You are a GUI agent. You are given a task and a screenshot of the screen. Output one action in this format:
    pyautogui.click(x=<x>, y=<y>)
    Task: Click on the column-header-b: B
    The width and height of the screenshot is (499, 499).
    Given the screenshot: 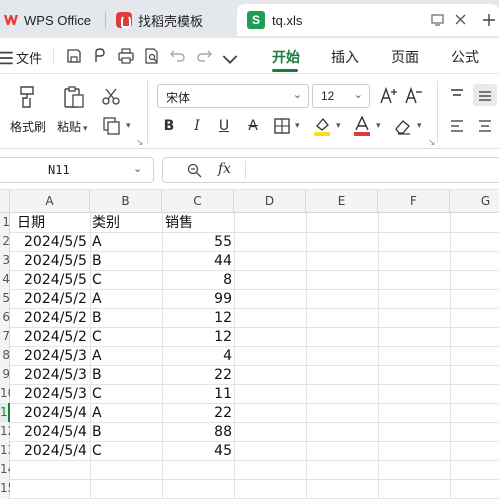 What is the action you would take?
    pyautogui.click(x=126, y=201)
    